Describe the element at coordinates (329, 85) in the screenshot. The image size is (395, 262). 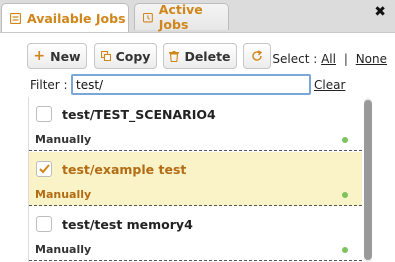
I see `clear-link: Clear` at that location.